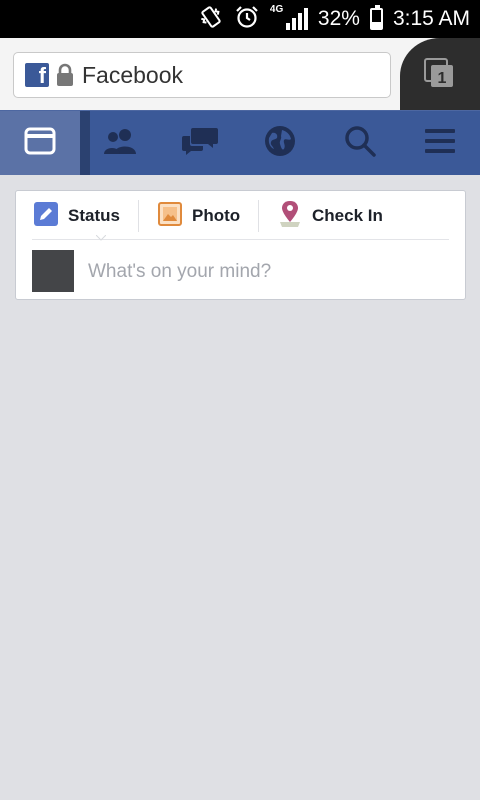 Image resolution: width=480 pixels, height=800 pixels. I want to click on browser-toolbar: f Facebook 1, so click(240, 74).